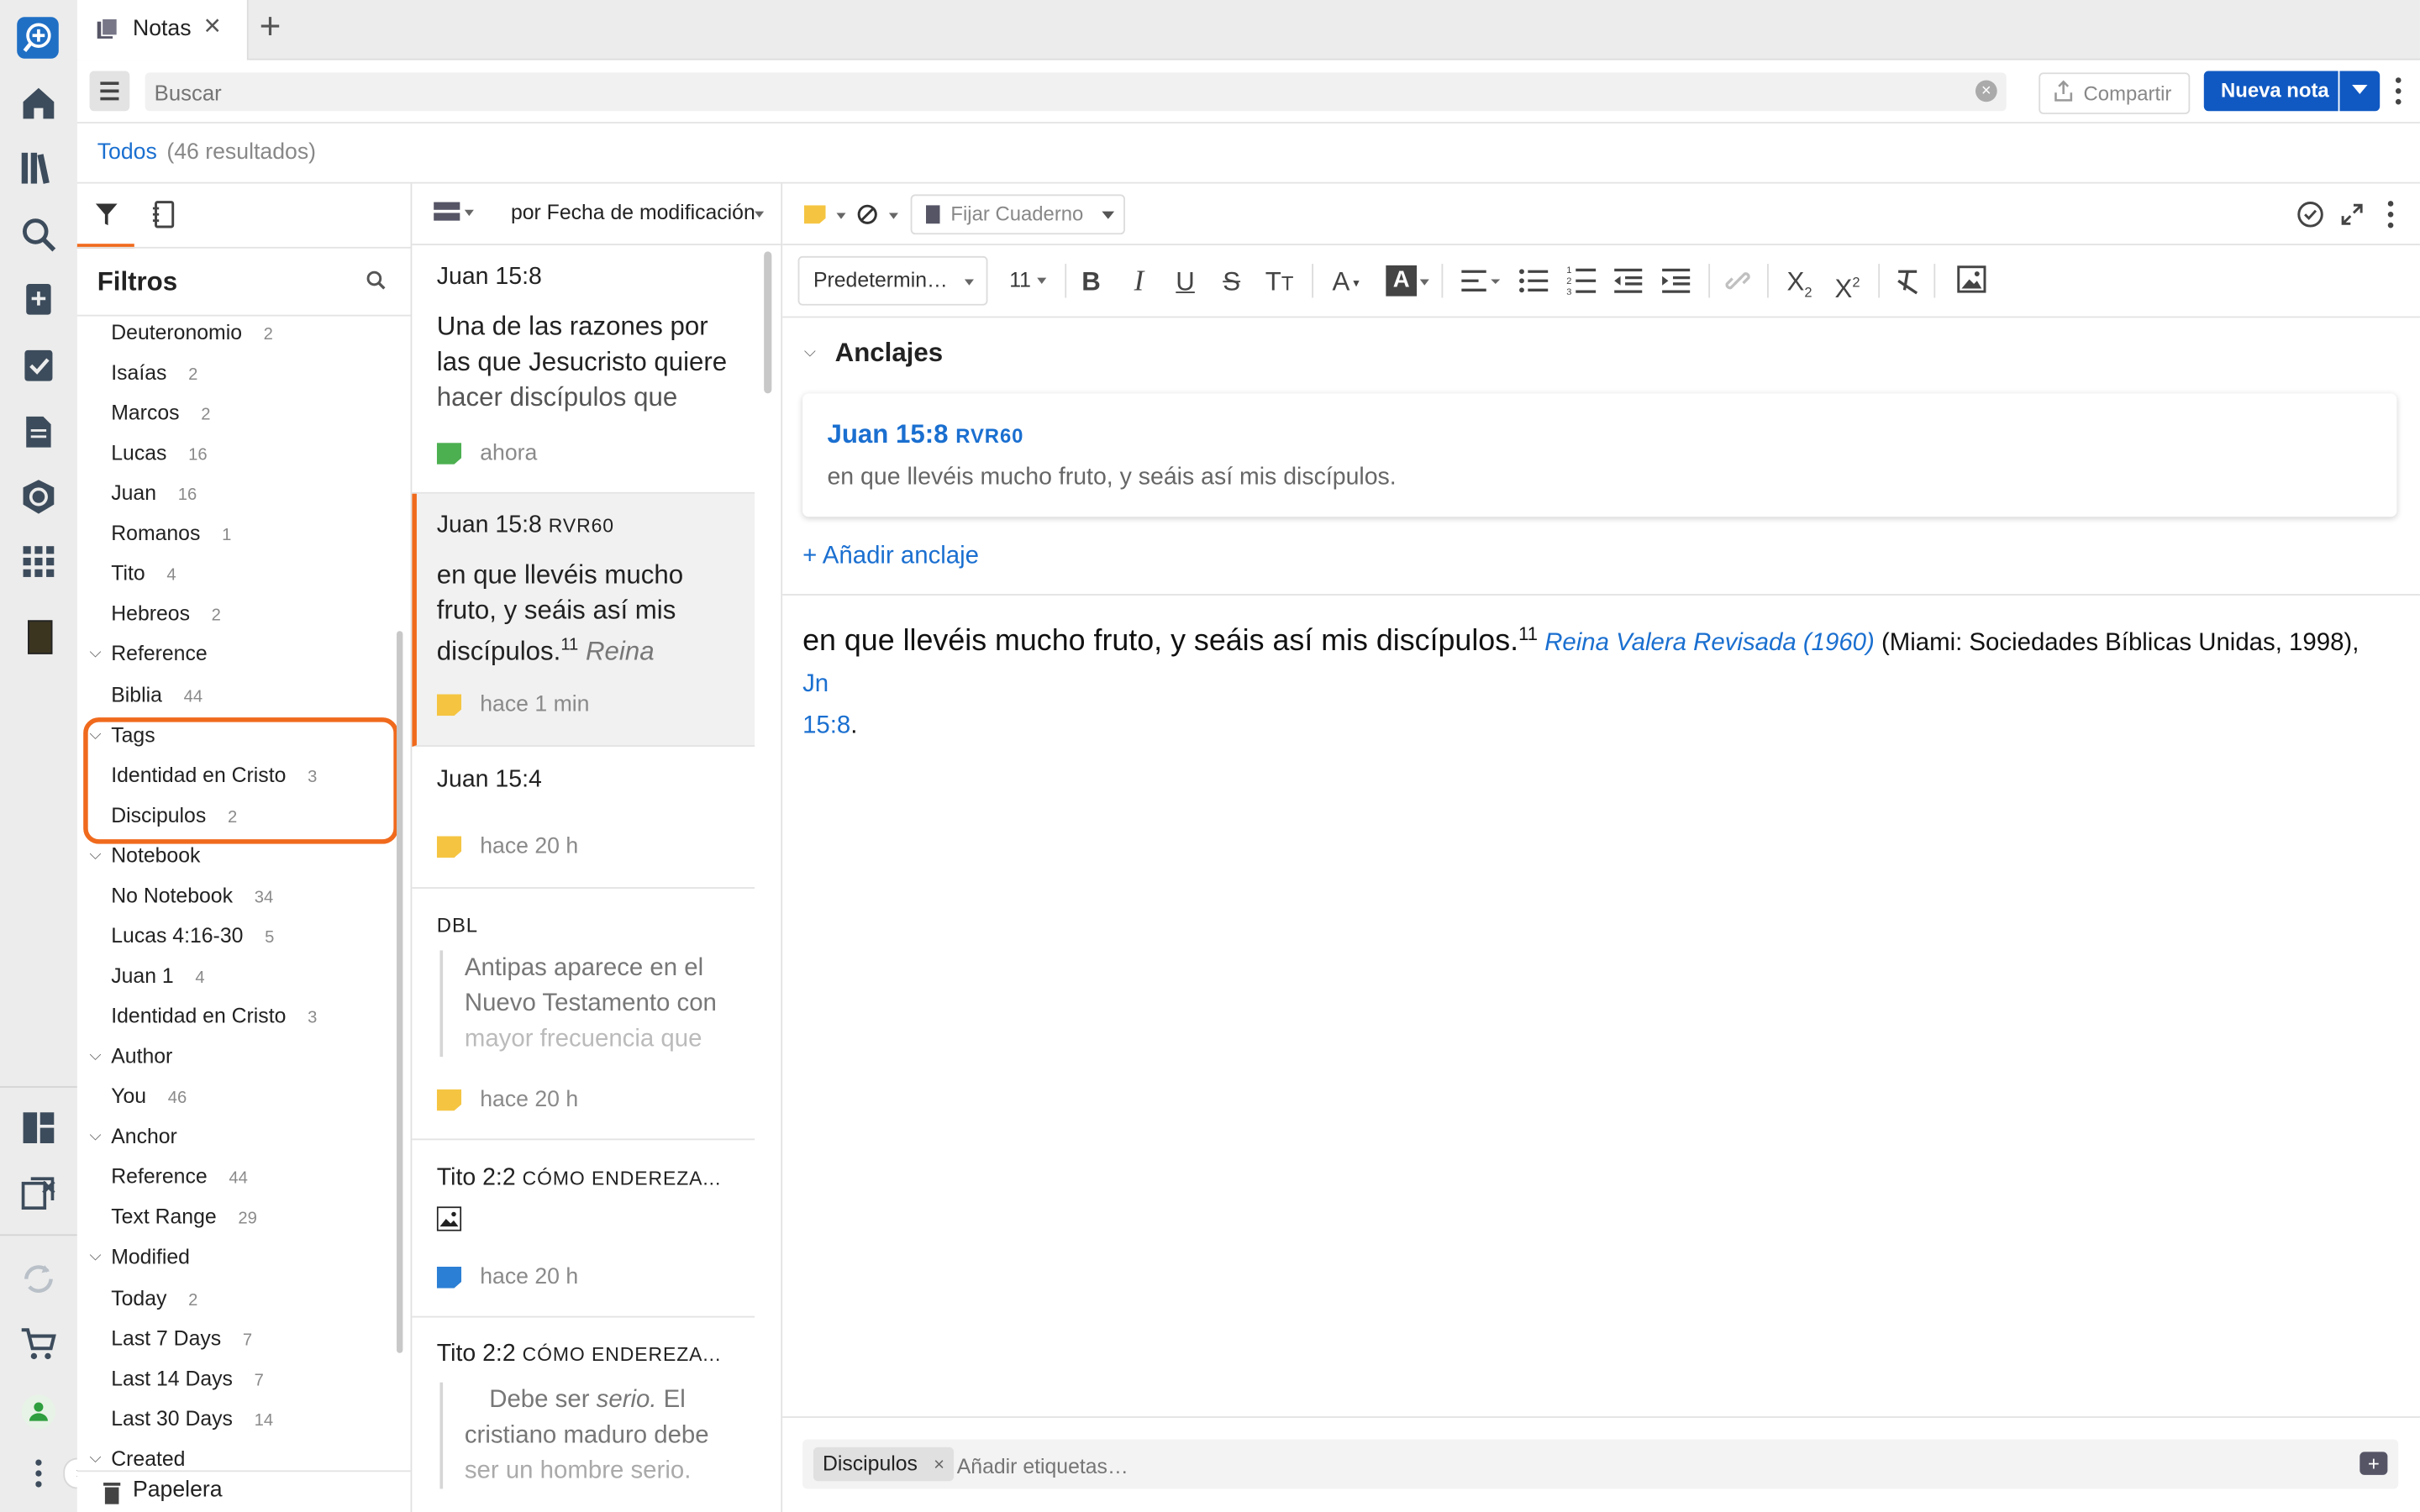 The height and width of the screenshot is (1512, 2420). What do you see at coordinates (232, 1298) in the screenshot?
I see `filter-item: Today 2` at bounding box center [232, 1298].